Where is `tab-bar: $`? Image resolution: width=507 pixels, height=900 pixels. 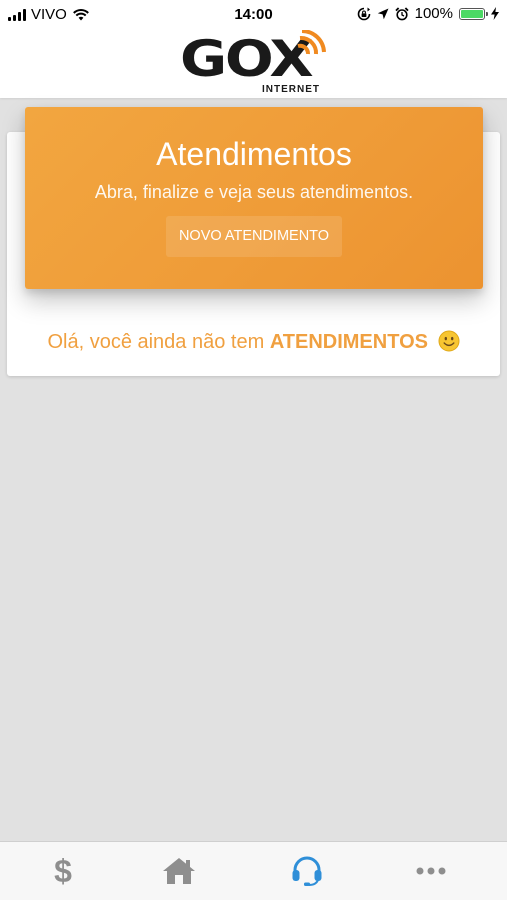 tab-bar: $ is located at coordinates (253, 870).